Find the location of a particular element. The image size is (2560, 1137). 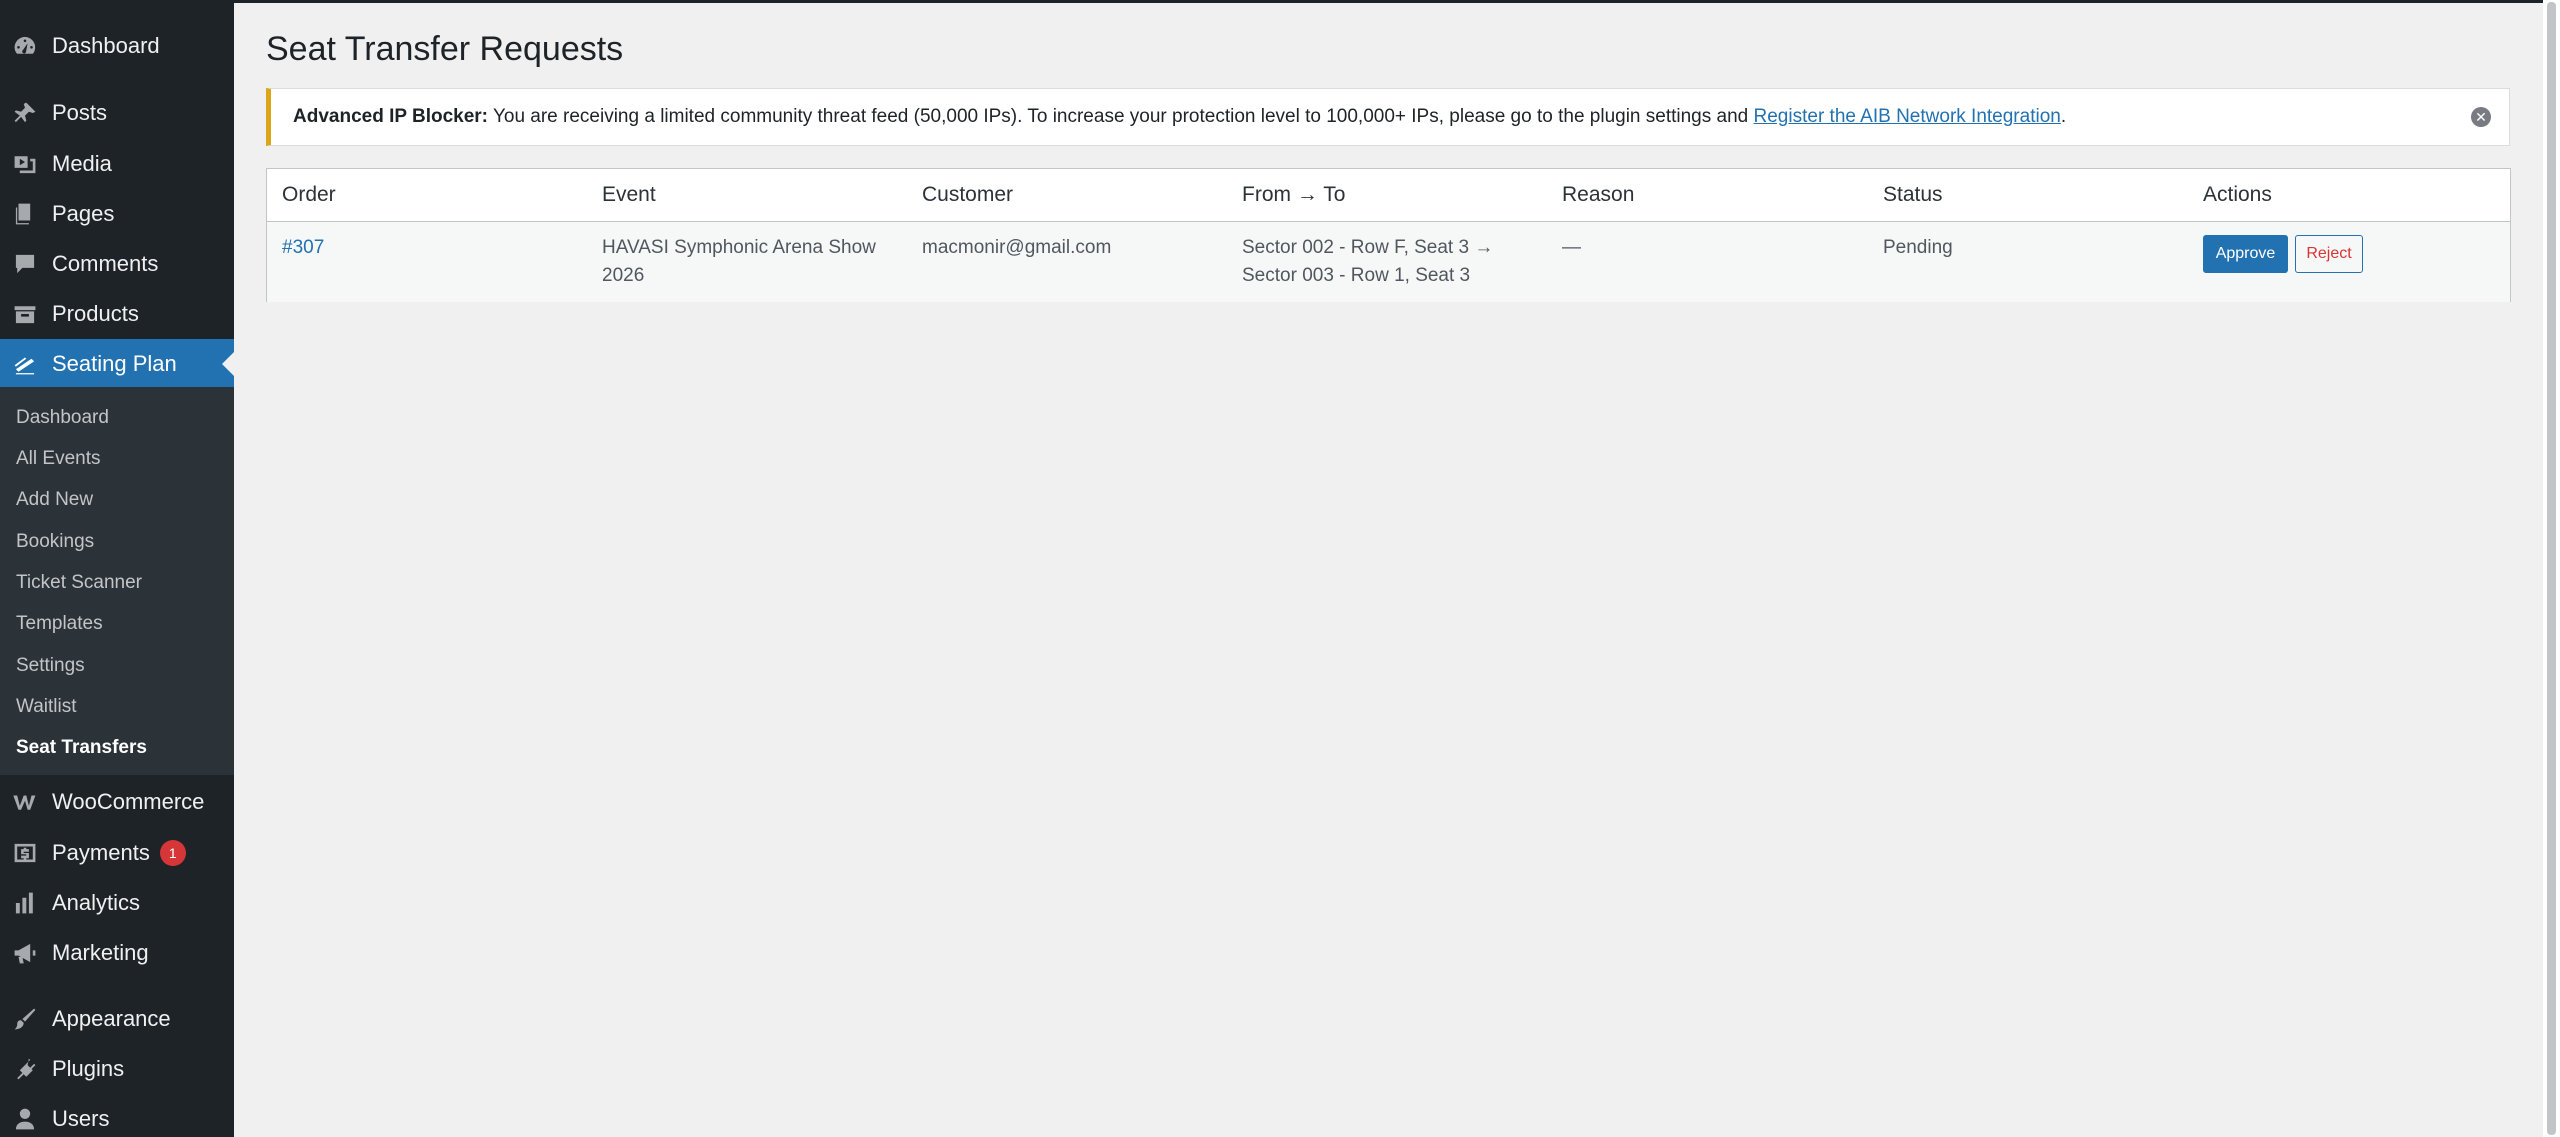

menu-dashboard: Dashboard is located at coordinates (117, 46).